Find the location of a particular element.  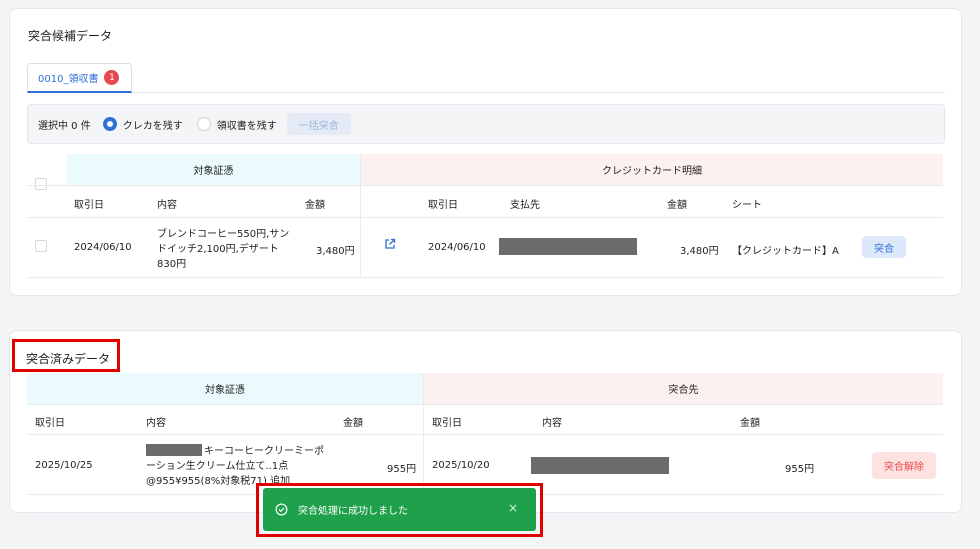

unmatch-button: 突合解除 is located at coordinates (904, 465).